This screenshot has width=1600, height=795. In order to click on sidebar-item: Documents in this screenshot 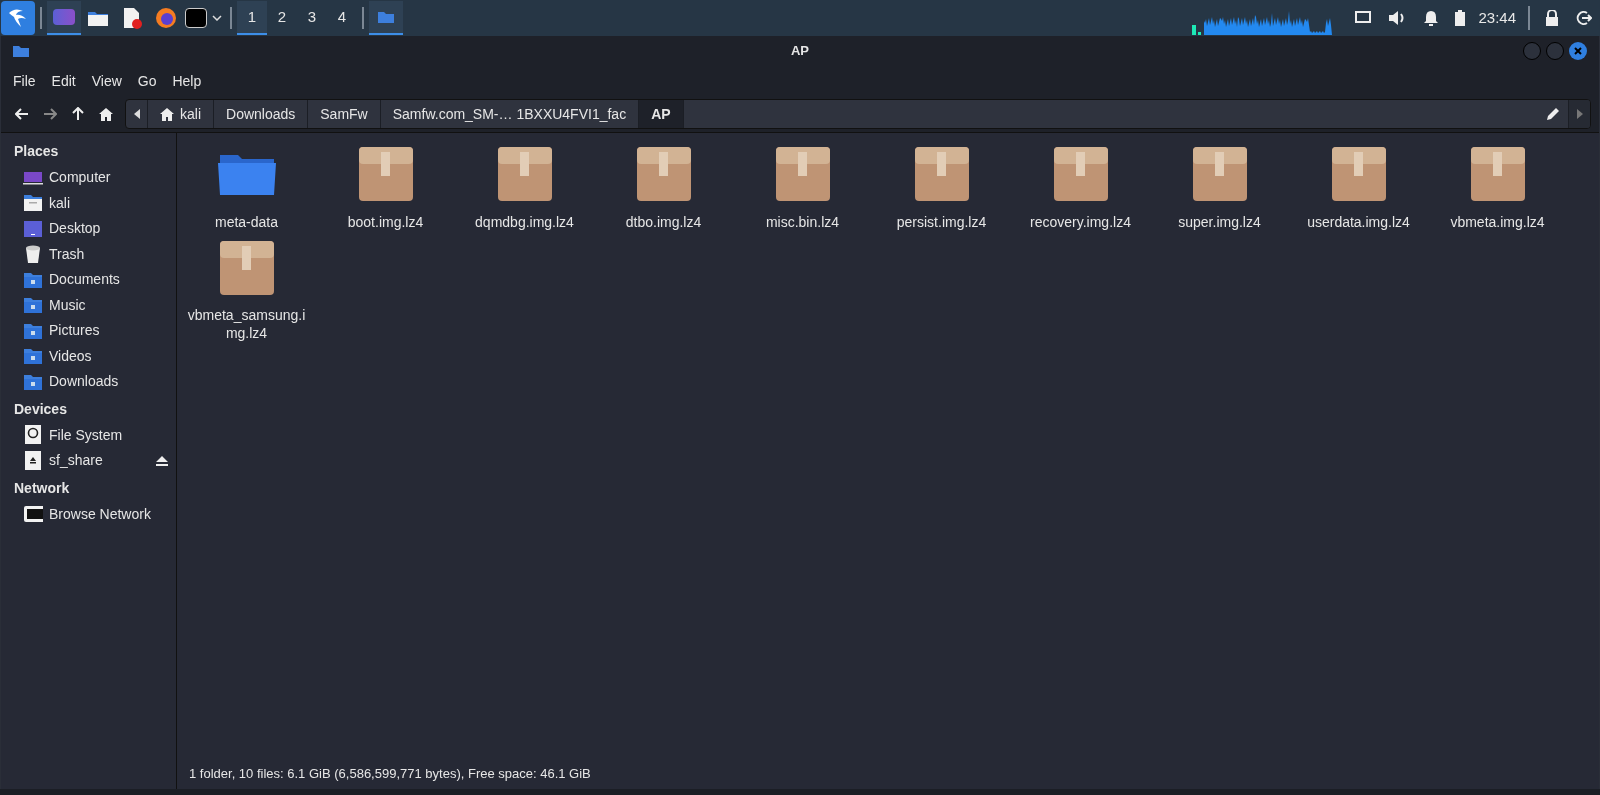, I will do `click(88, 280)`.